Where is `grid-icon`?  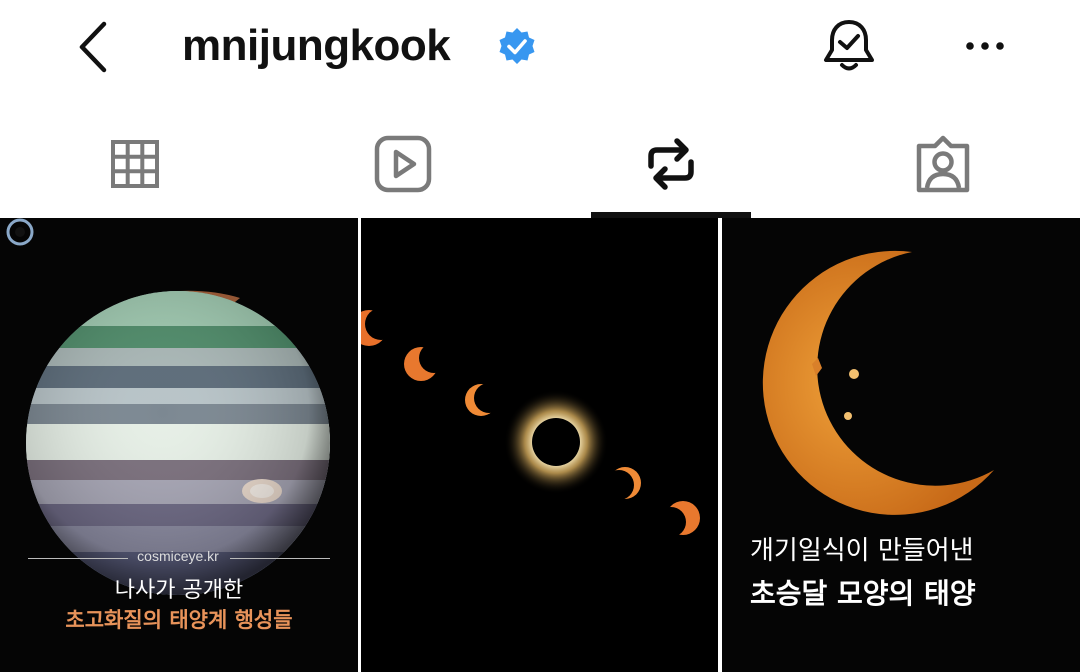 grid-icon is located at coordinates (135, 164).